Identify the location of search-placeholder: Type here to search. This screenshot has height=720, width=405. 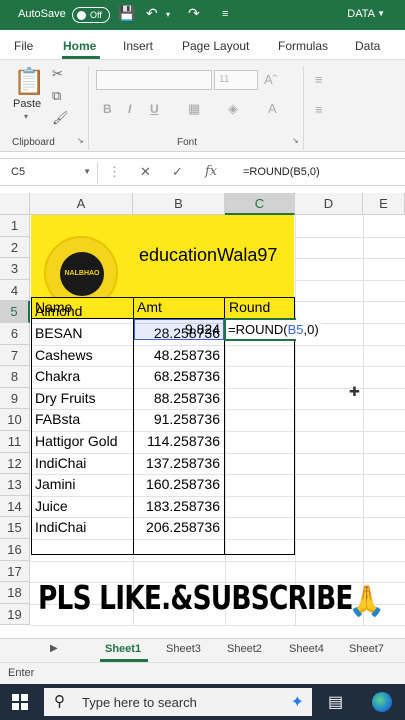
(139, 702).